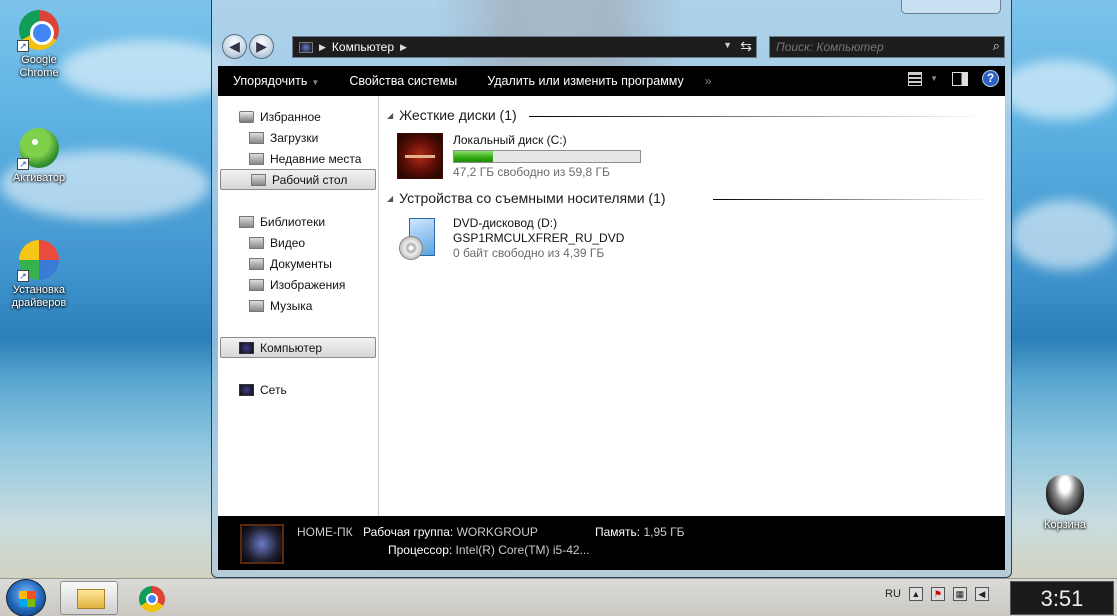 Image resolution: width=1117 pixels, height=616 pixels. I want to click on taskbar-explorer-button, so click(89, 598).